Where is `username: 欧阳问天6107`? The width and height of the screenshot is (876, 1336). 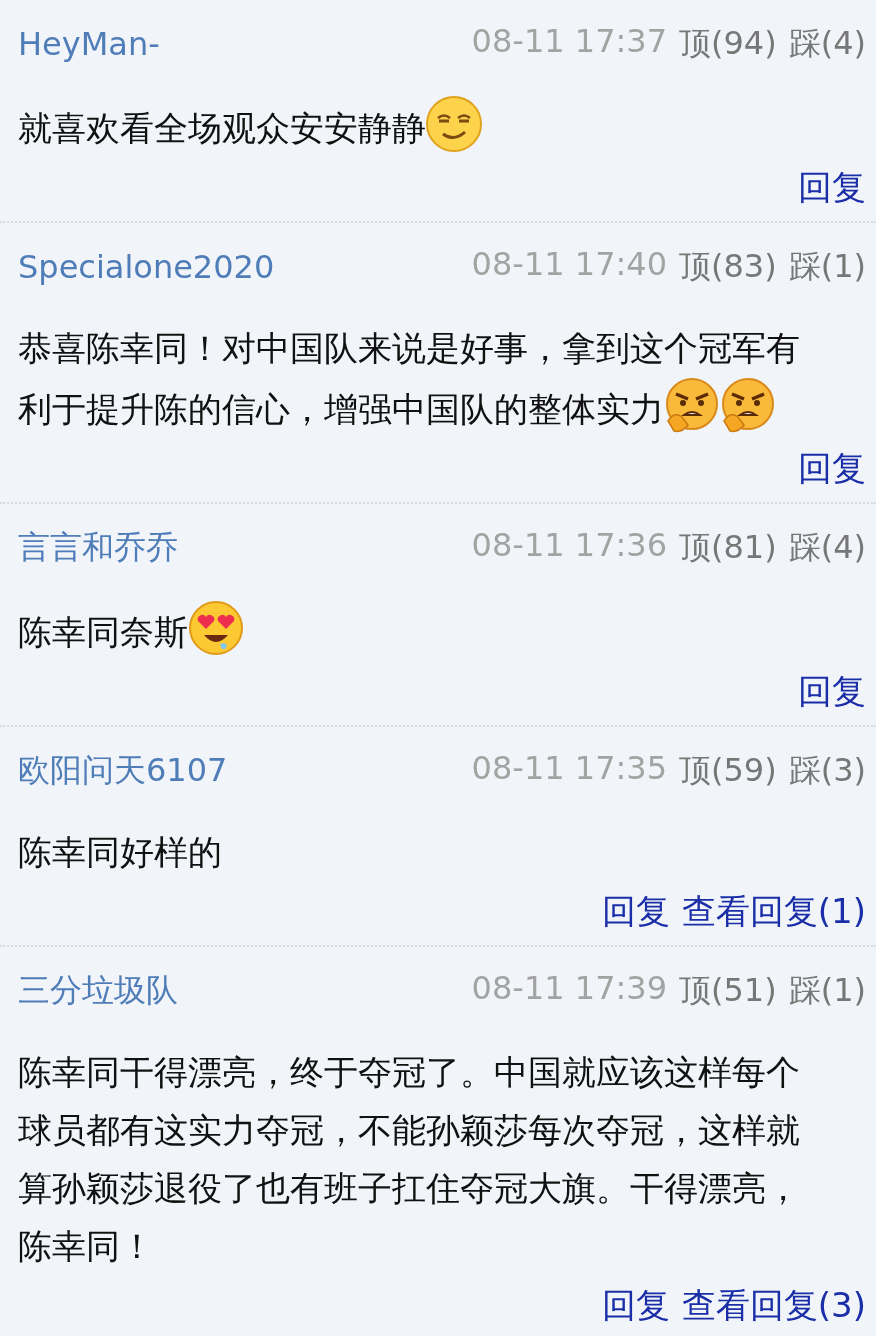 username: 欧阳问天6107 is located at coordinates (123, 771).